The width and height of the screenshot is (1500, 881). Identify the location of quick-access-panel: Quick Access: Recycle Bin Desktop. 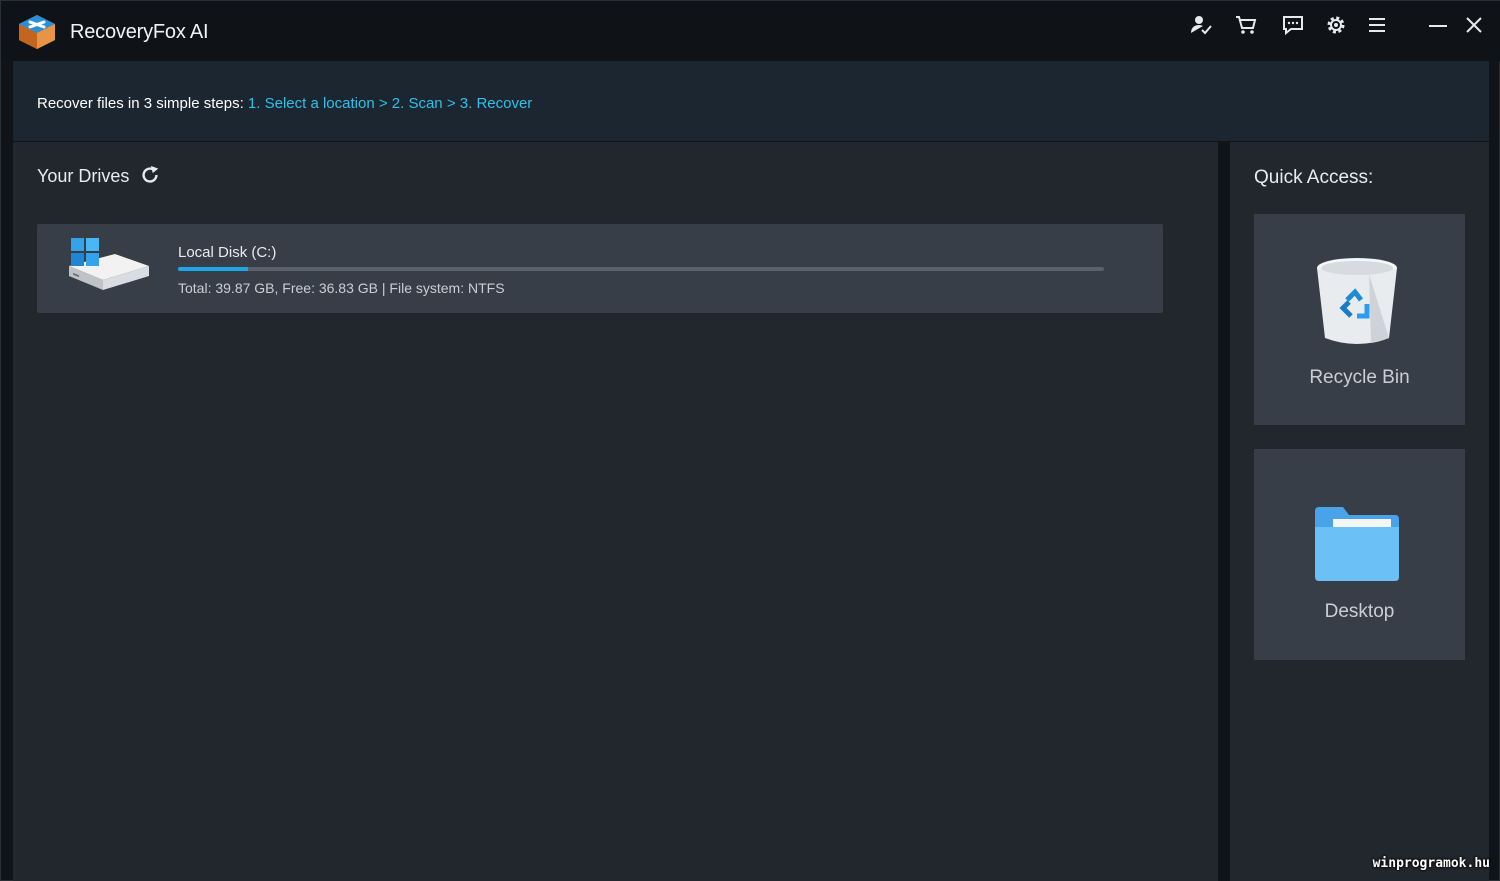
(1359, 511).